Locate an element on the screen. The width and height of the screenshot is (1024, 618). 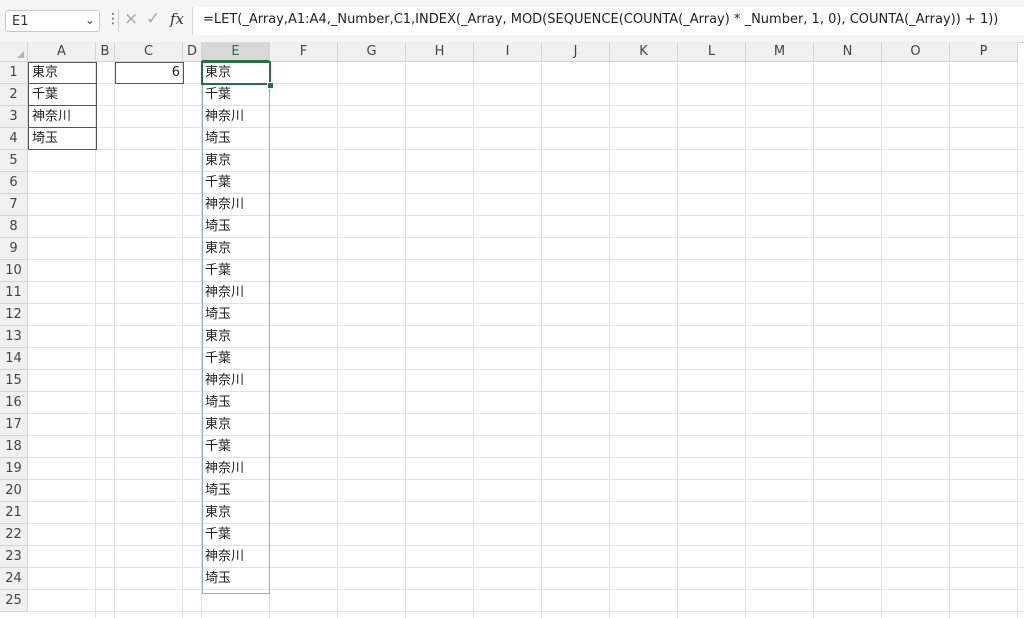
column-header-f: F is located at coordinates (304, 52).